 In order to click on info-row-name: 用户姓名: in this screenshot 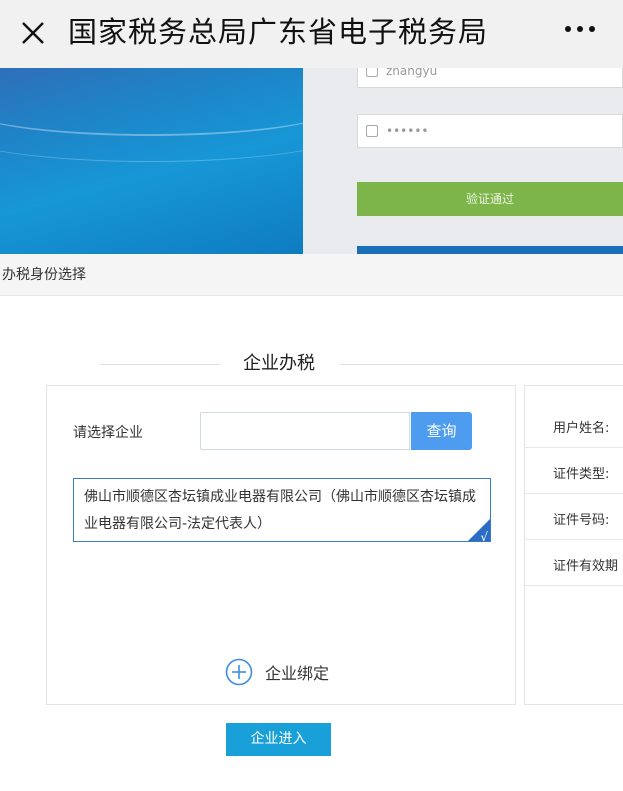, I will do `click(574, 425)`.